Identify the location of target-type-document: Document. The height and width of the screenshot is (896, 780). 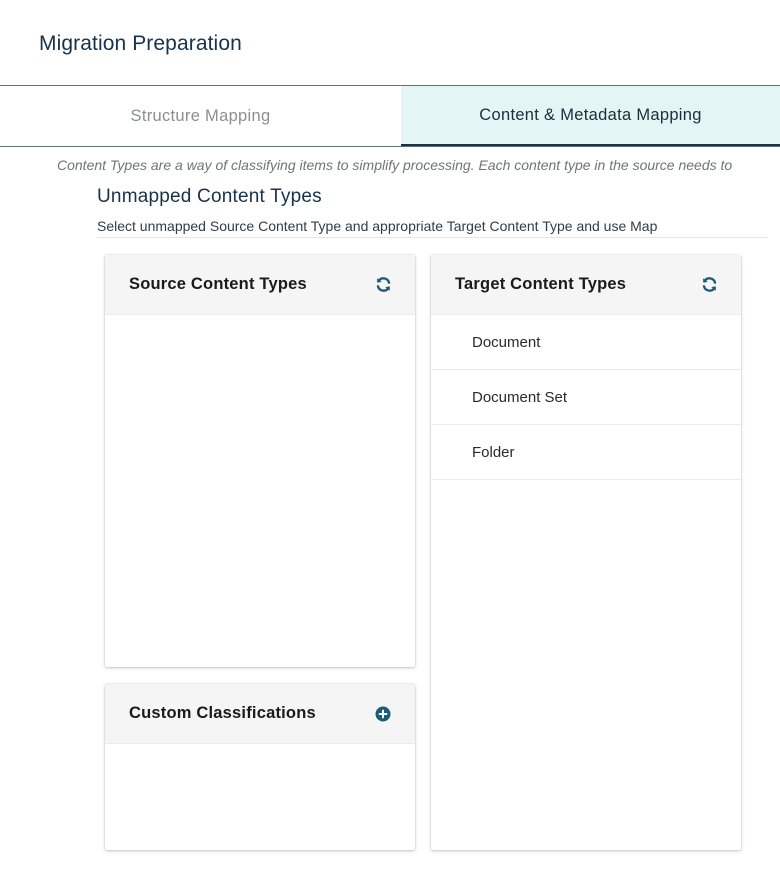
(586, 342).